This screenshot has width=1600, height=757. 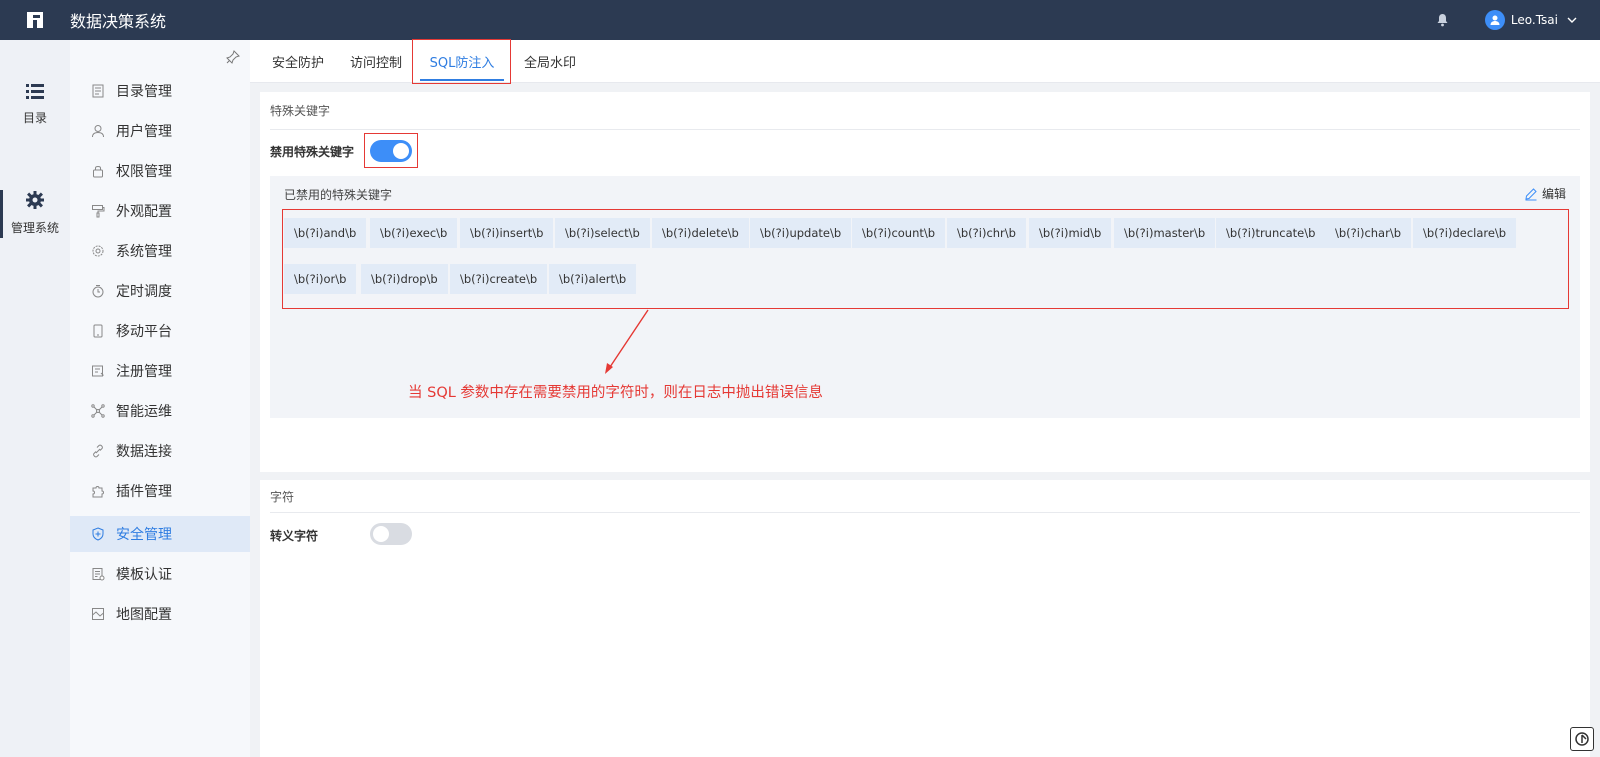 I want to click on edit-label: 编辑, so click(x=1553, y=194).